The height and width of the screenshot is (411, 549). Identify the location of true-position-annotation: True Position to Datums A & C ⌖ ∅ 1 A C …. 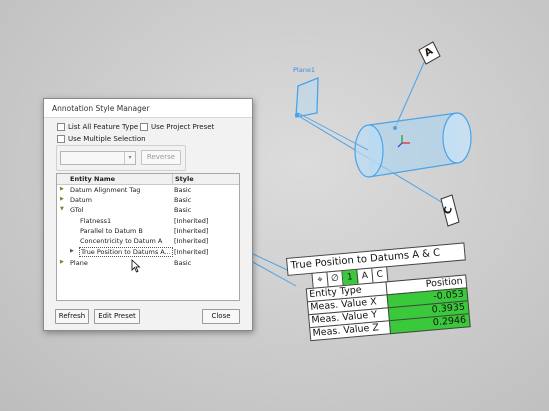
(378, 300).